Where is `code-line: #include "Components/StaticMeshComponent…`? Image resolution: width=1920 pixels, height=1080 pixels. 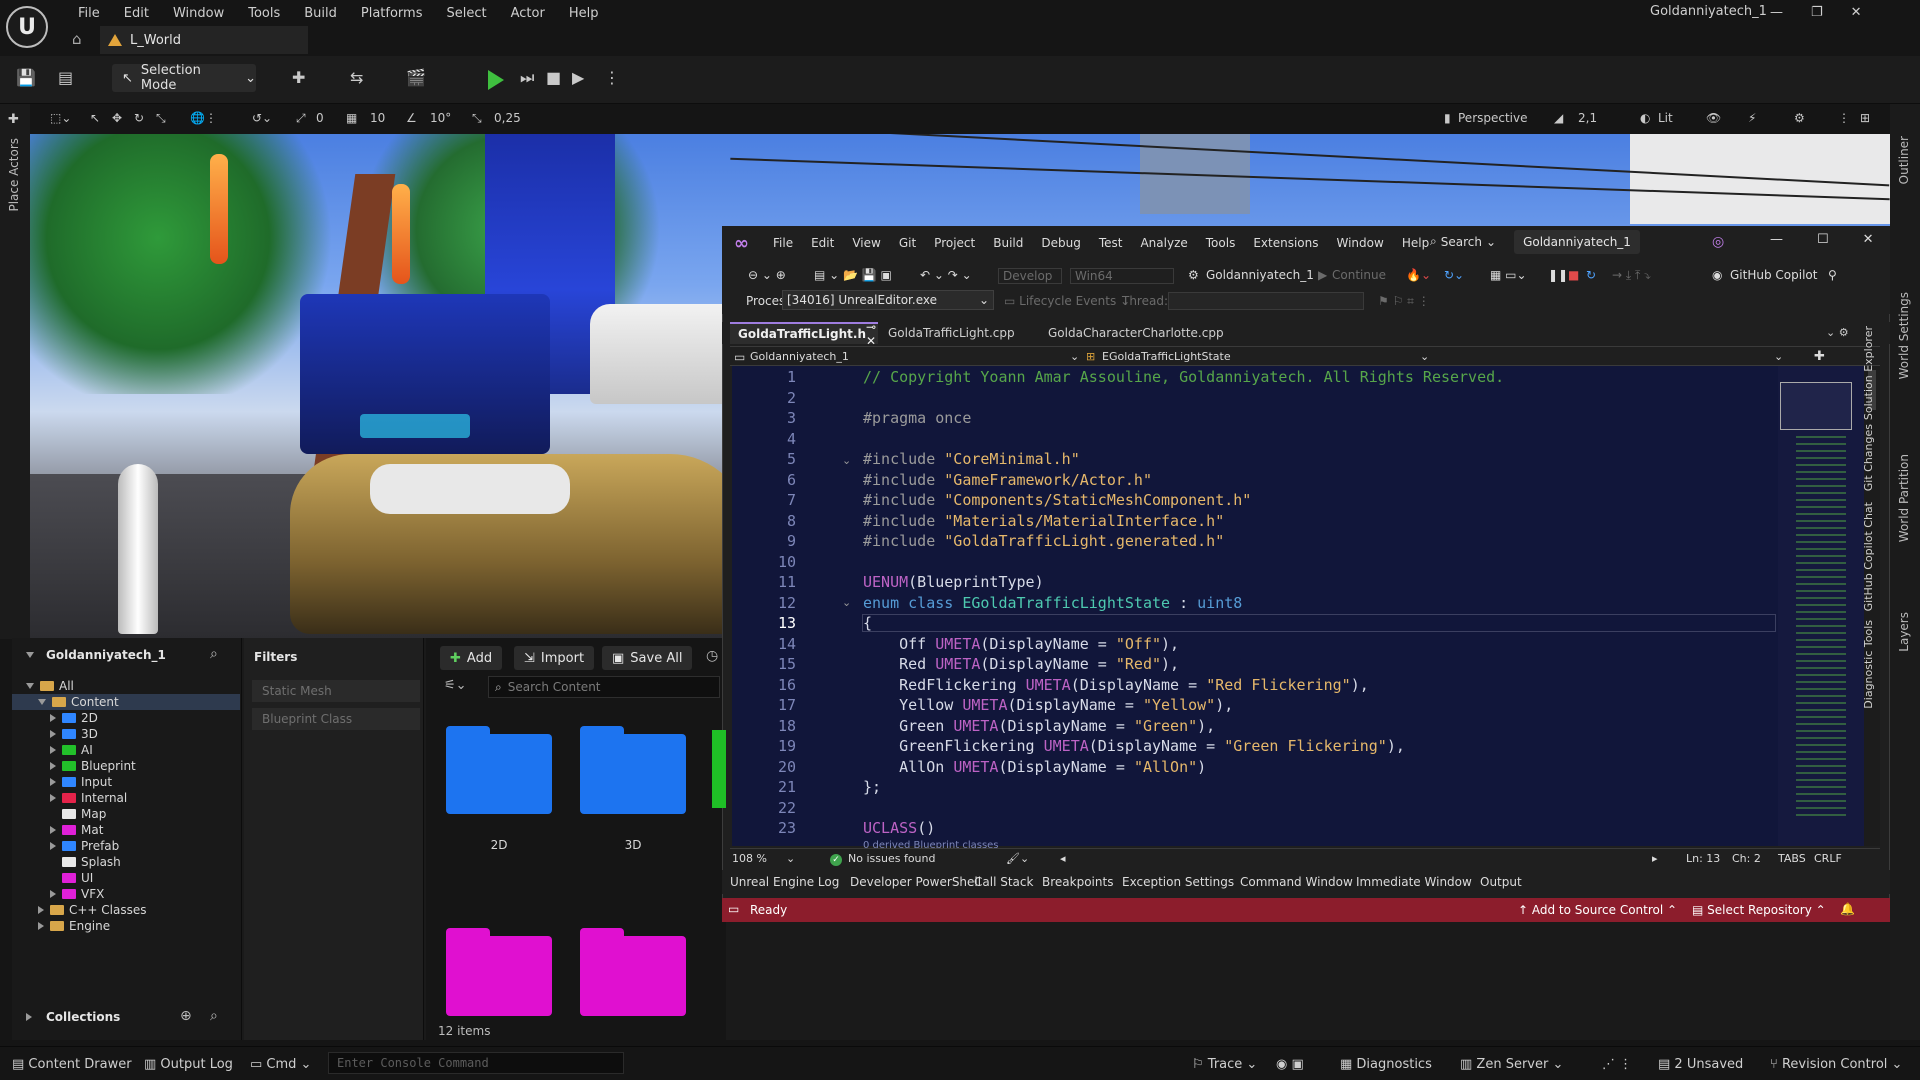
code-line: #include "Components/StaticMeshComponent… is located at coordinates (1057, 500).